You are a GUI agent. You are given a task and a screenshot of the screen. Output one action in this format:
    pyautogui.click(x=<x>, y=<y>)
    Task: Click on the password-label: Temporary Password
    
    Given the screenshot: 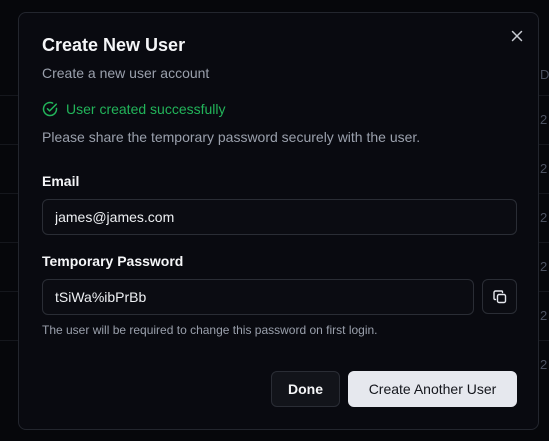 What is the action you would take?
    pyautogui.click(x=113, y=261)
    